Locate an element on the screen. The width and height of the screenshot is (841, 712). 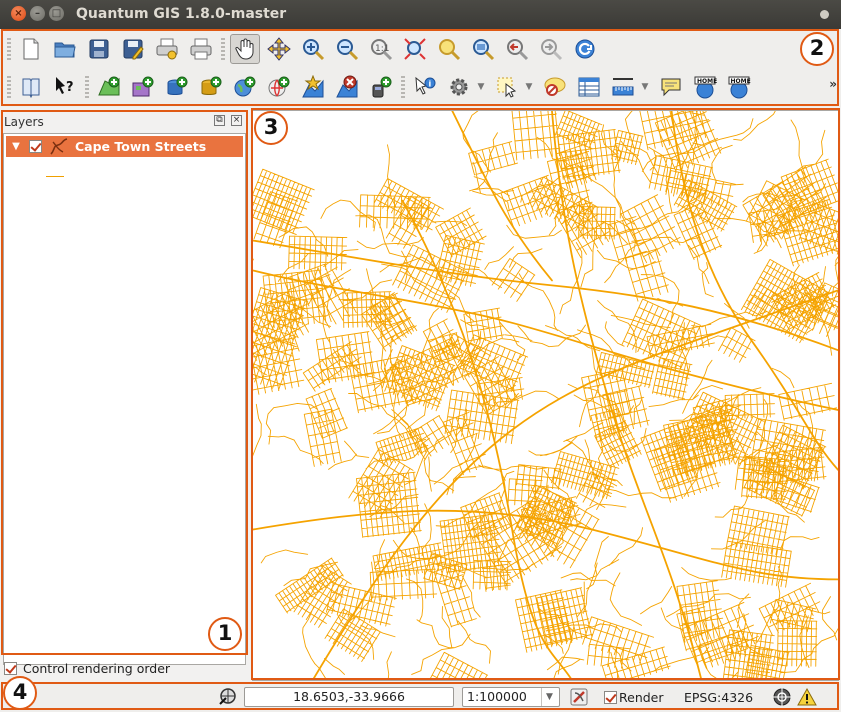
zoom-to-layer-button is located at coordinates (483, 49).